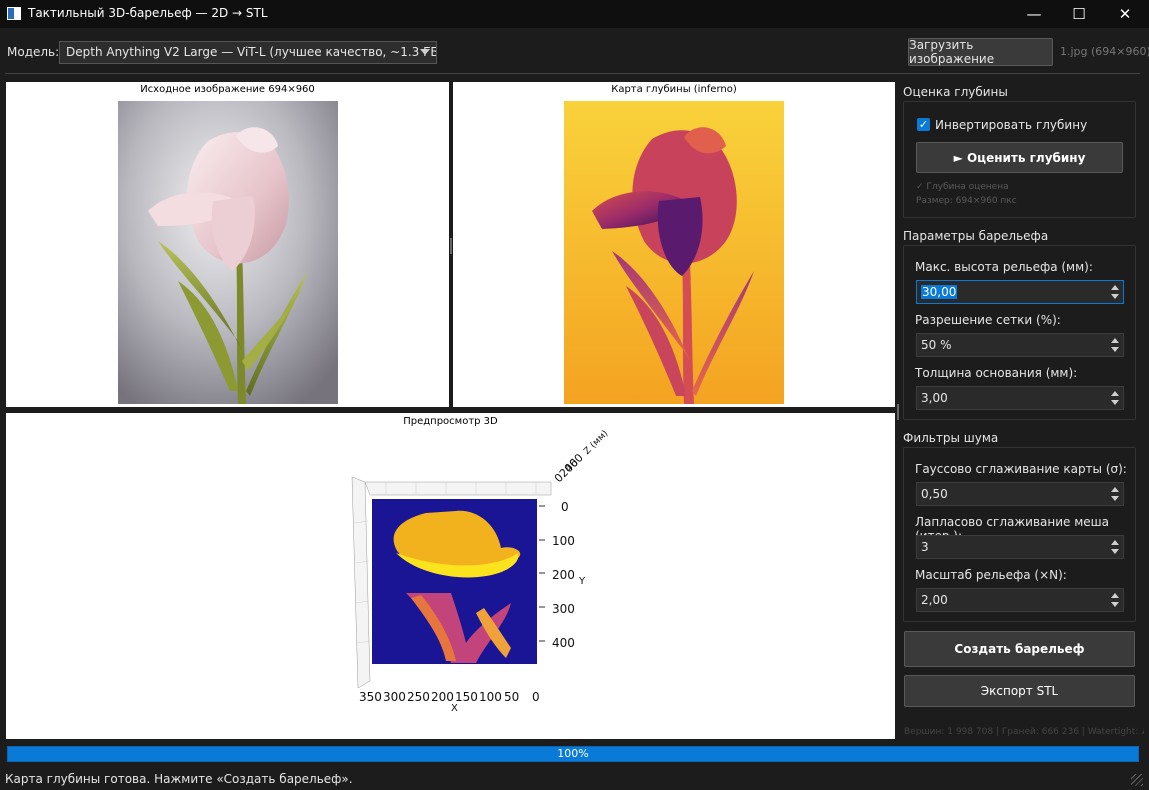 The width and height of the screenshot is (1149, 790). Describe the element at coordinates (565, 507) in the screenshot. I see `y-tick: 0` at that location.